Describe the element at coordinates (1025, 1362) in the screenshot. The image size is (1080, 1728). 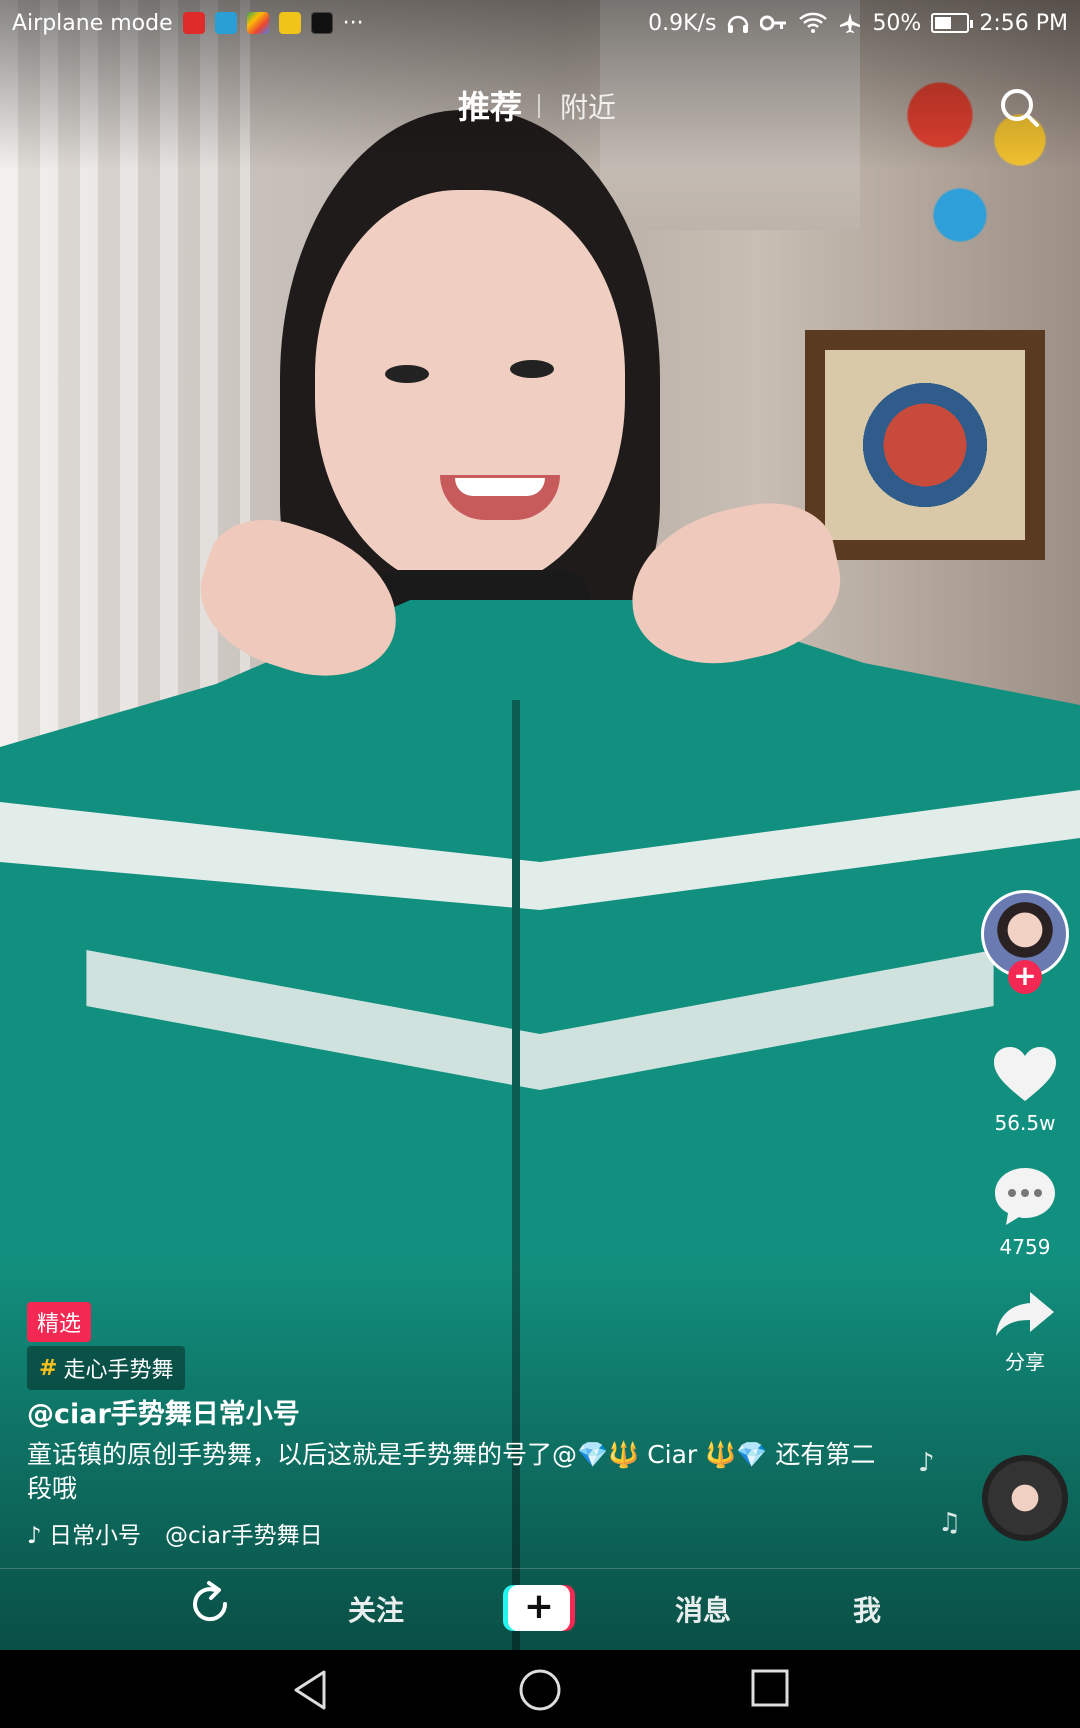
I see `share-label: 分享` at that location.